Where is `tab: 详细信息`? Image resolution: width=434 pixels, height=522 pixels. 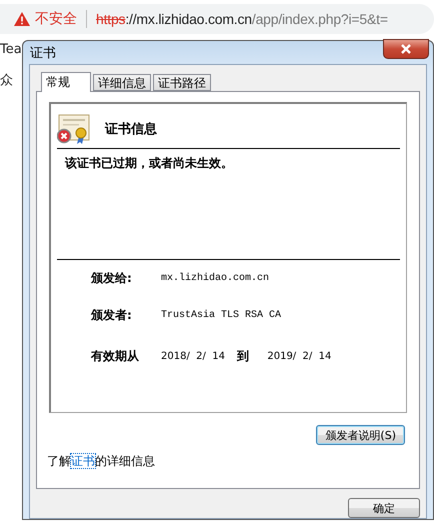 tab: 详细信息 is located at coordinates (122, 82).